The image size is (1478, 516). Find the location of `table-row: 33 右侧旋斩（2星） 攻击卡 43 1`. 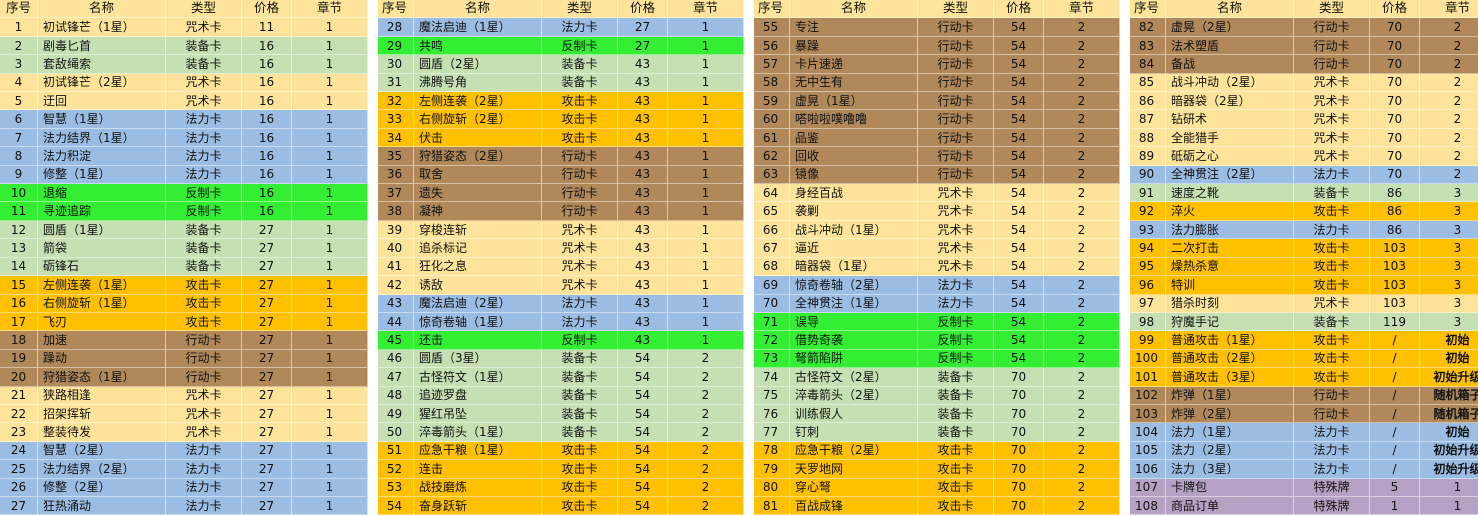

table-row: 33 右侧旋斩（2星） 攻击卡 43 1 is located at coordinates (560, 119).